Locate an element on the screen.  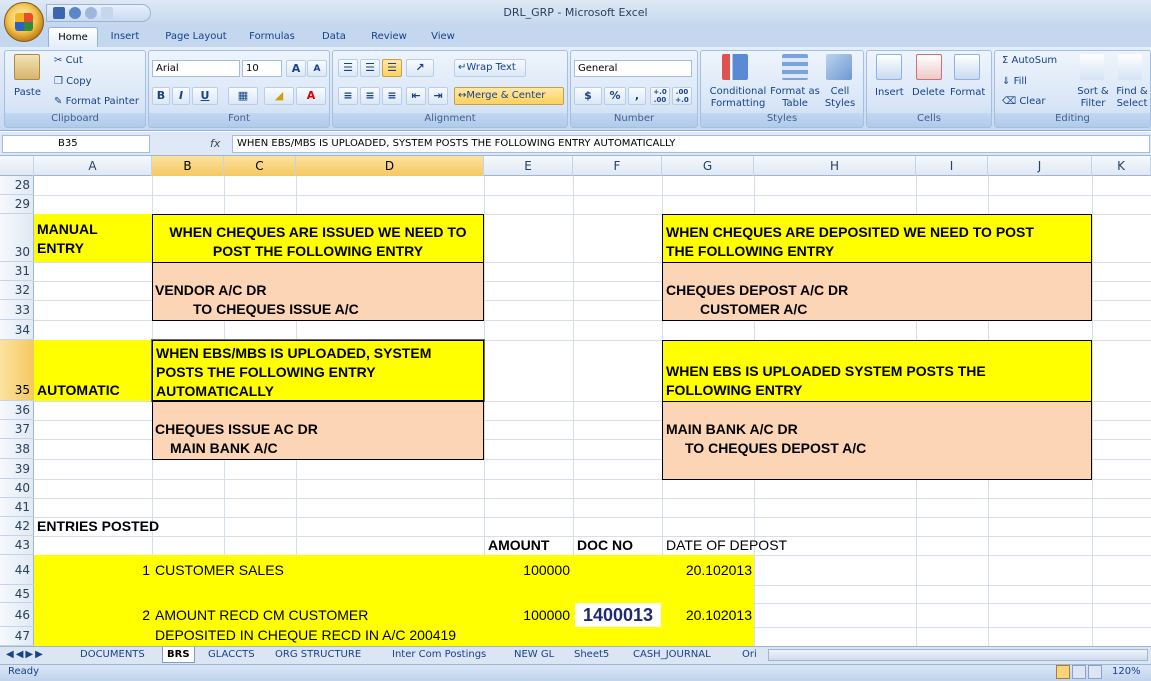
decrease-indent-button: ⇤ is located at coordinates (416, 96).